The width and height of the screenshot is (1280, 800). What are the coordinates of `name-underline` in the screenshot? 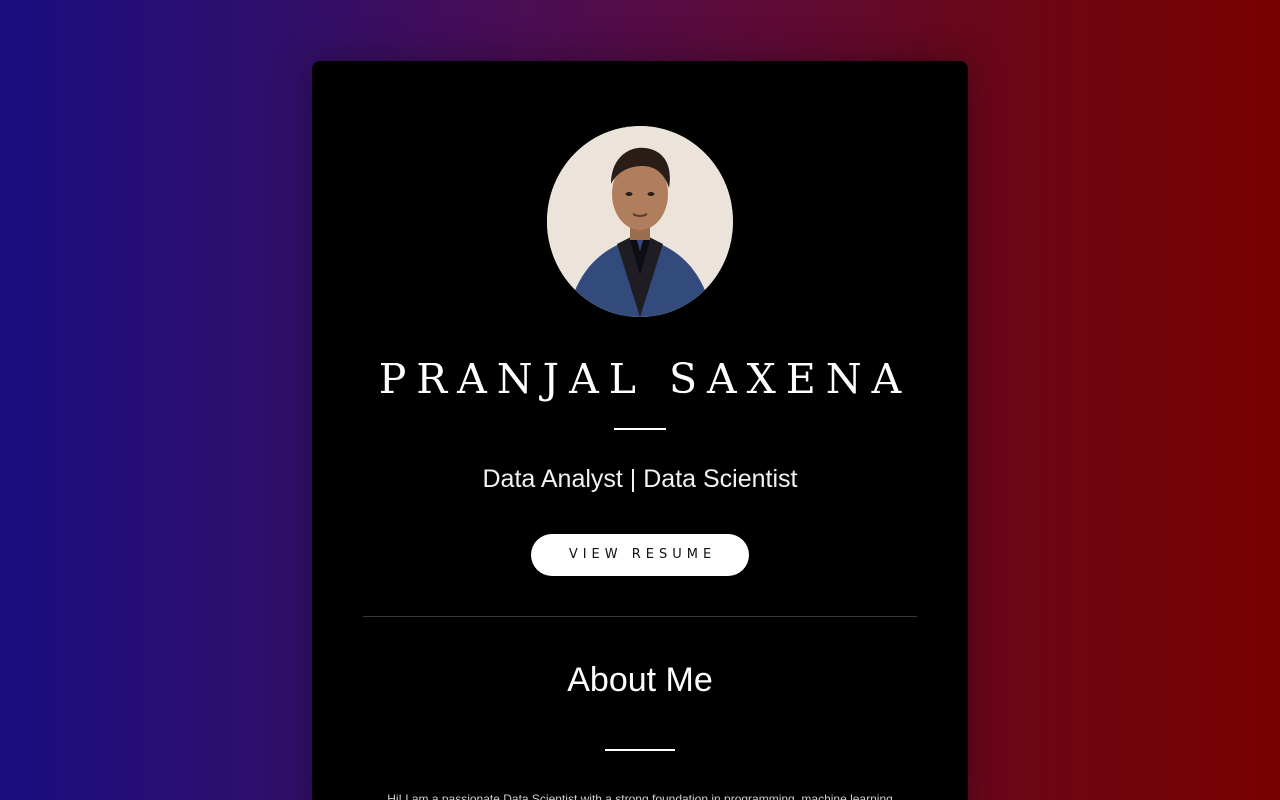 It's located at (640, 429).